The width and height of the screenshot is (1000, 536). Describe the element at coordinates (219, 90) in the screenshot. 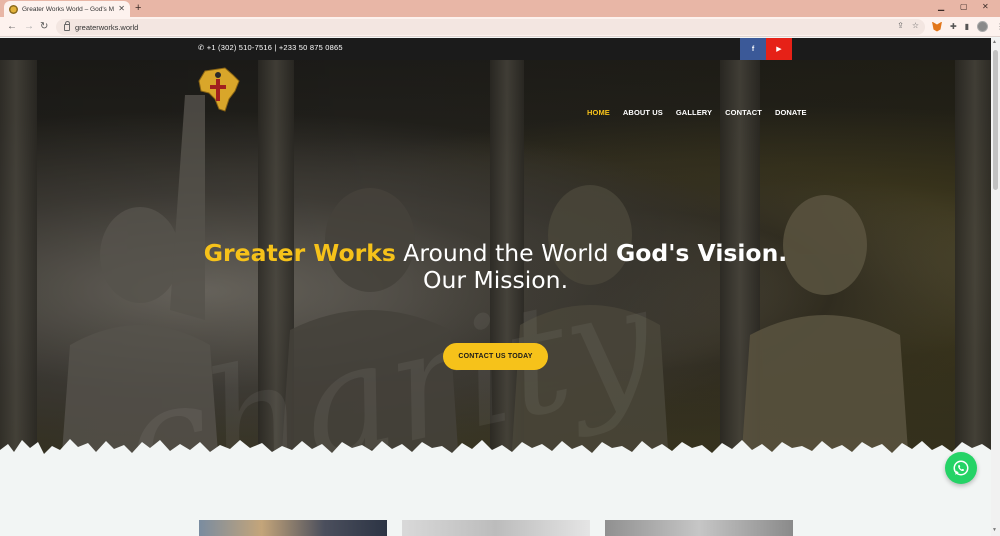

I see `site-logo` at that location.